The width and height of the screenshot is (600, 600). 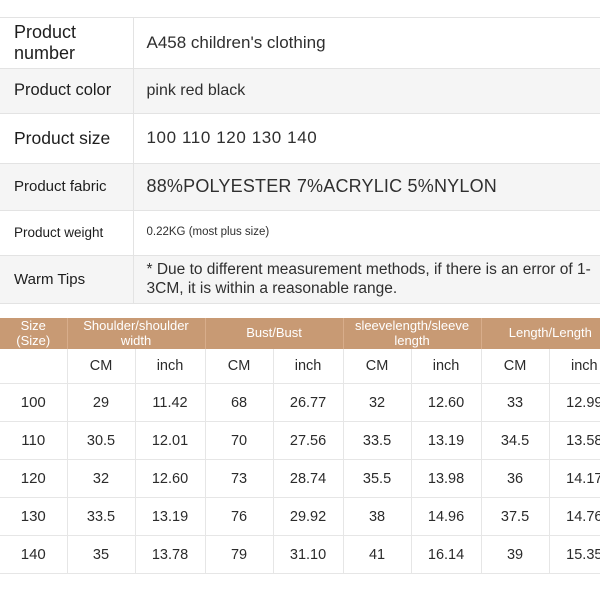 I want to click on cell-length-cm: 33, so click(x=515, y=402).